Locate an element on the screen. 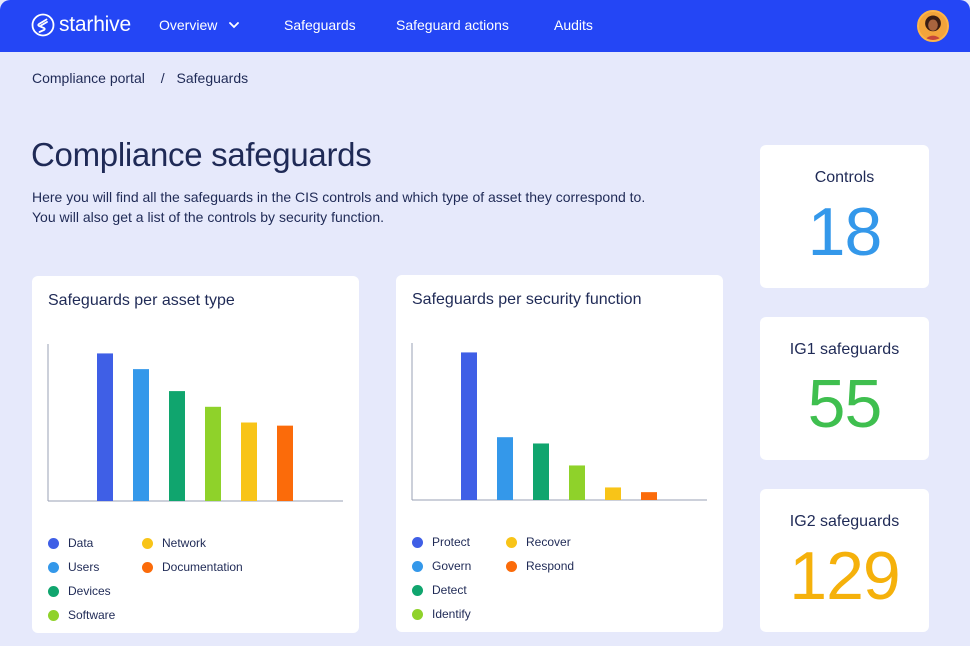  legend-item-identify: Identify is located at coordinates (441, 614).